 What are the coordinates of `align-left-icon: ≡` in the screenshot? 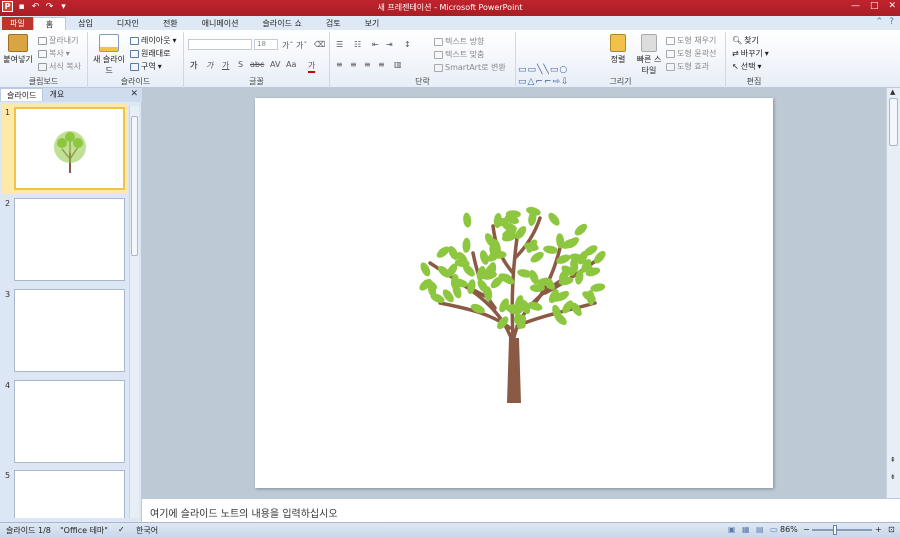 It's located at (339, 64).